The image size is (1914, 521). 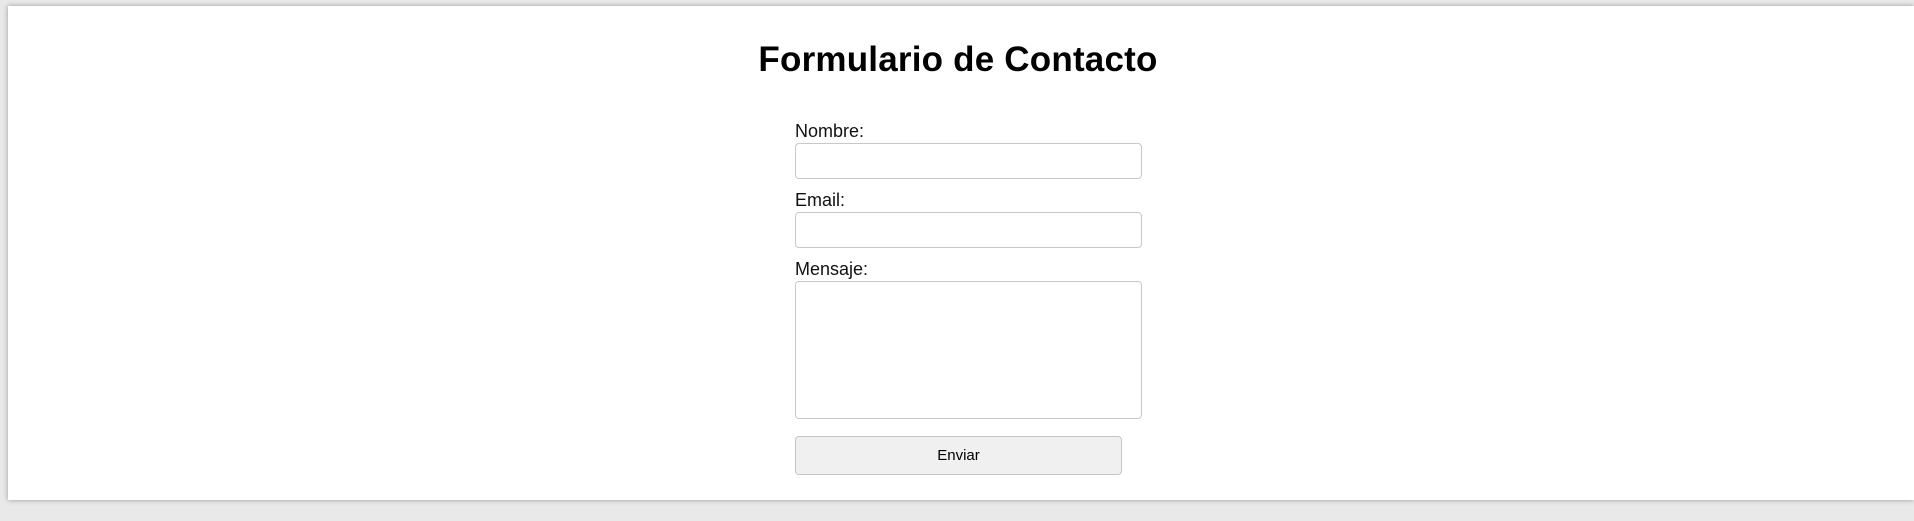 I want to click on name-field, so click(x=968, y=161).